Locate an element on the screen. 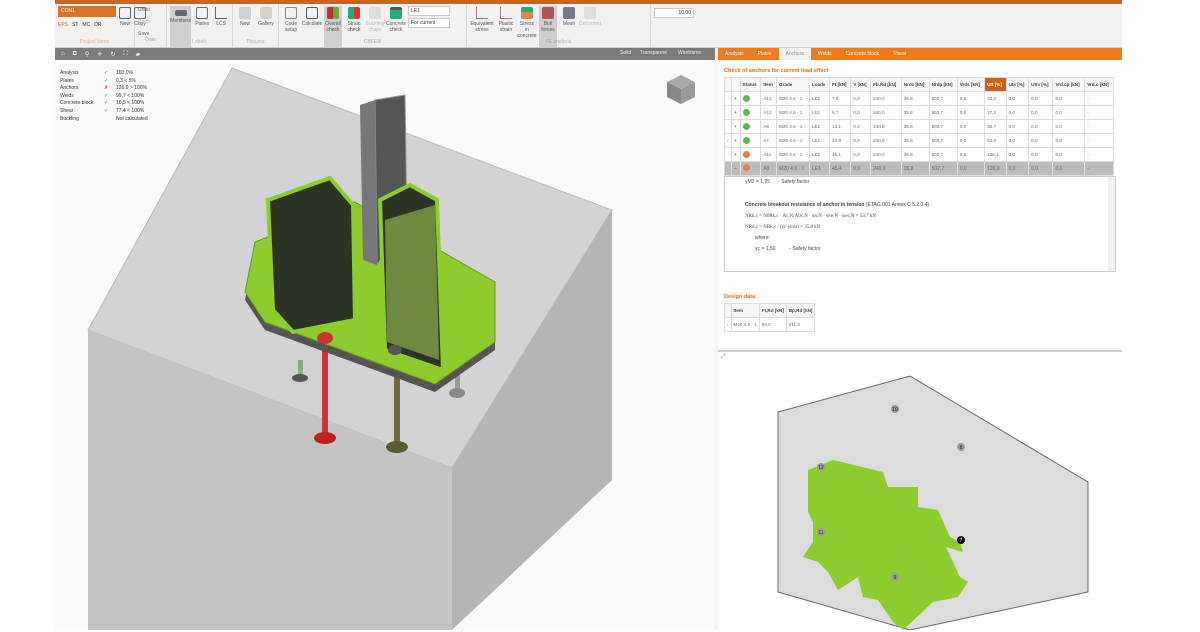 This screenshot has width=1200, height=632. zoom-icon: ⚲ is located at coordinates (87, 54).